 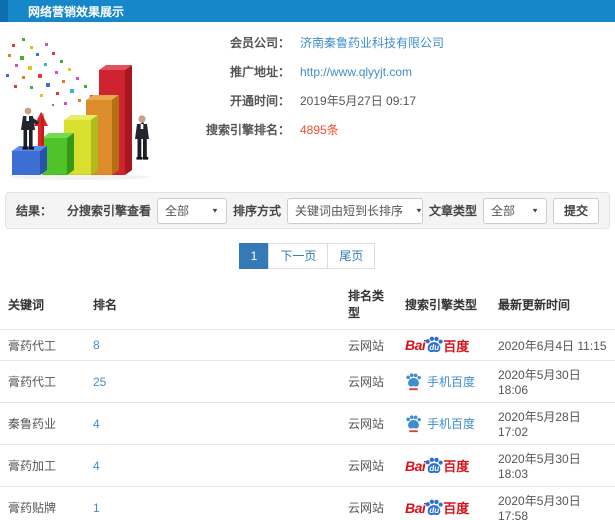 I want to click on submit-button: 提交, so click(x=575, y=210).